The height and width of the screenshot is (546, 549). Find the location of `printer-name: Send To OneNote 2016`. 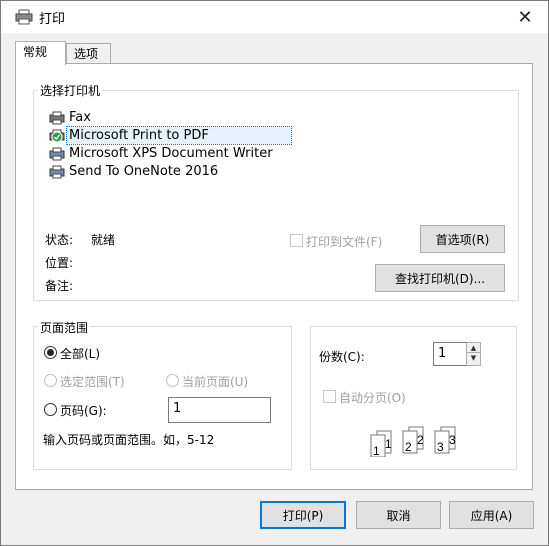

printer-name: Send To OneNote 2016 is located at coordinates (144, 171).